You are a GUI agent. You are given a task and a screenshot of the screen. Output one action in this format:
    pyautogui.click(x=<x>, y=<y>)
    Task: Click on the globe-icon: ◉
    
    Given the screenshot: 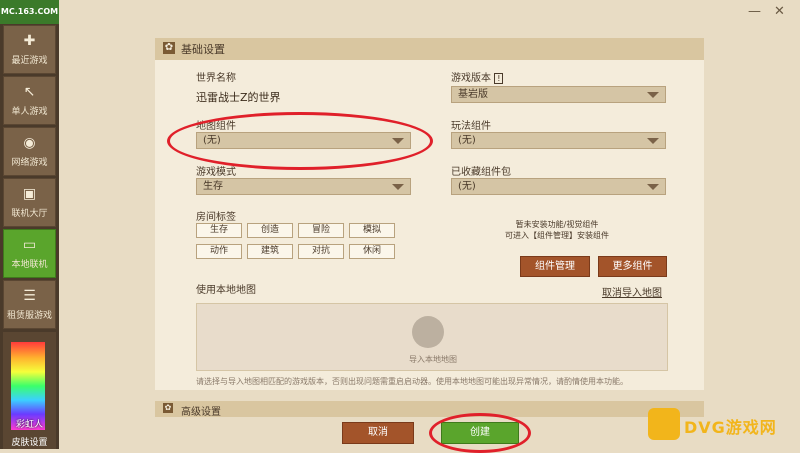 What is the action you would take?
    pyautogui.click(x=29, y=143)
    